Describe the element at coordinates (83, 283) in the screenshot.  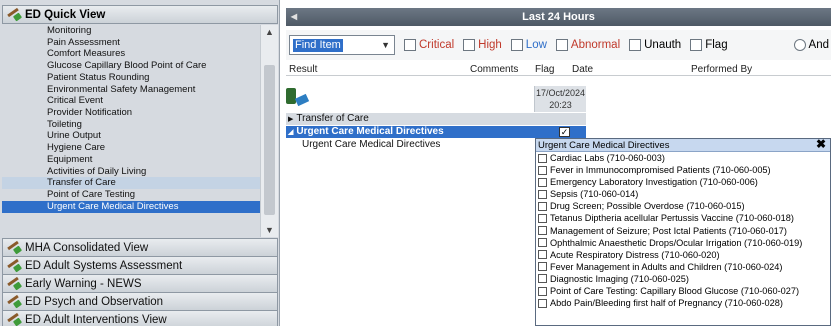
I see `band-label: Early Warning - NEWS` at that location.